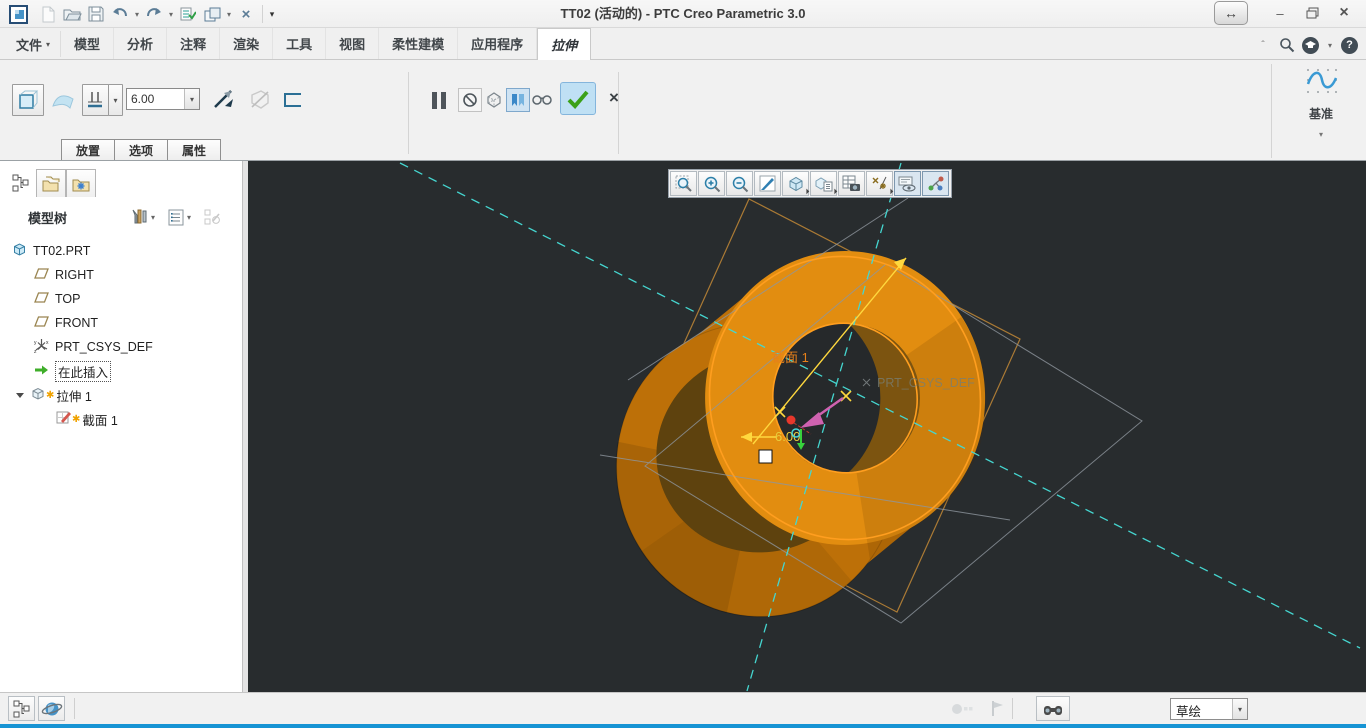 The height and width of the screenshot is (728, 1366). What do you see at coordinates (293, 100) in the screenshot?
I see `thicken-sketch-button` at bounding box center [293, 100].